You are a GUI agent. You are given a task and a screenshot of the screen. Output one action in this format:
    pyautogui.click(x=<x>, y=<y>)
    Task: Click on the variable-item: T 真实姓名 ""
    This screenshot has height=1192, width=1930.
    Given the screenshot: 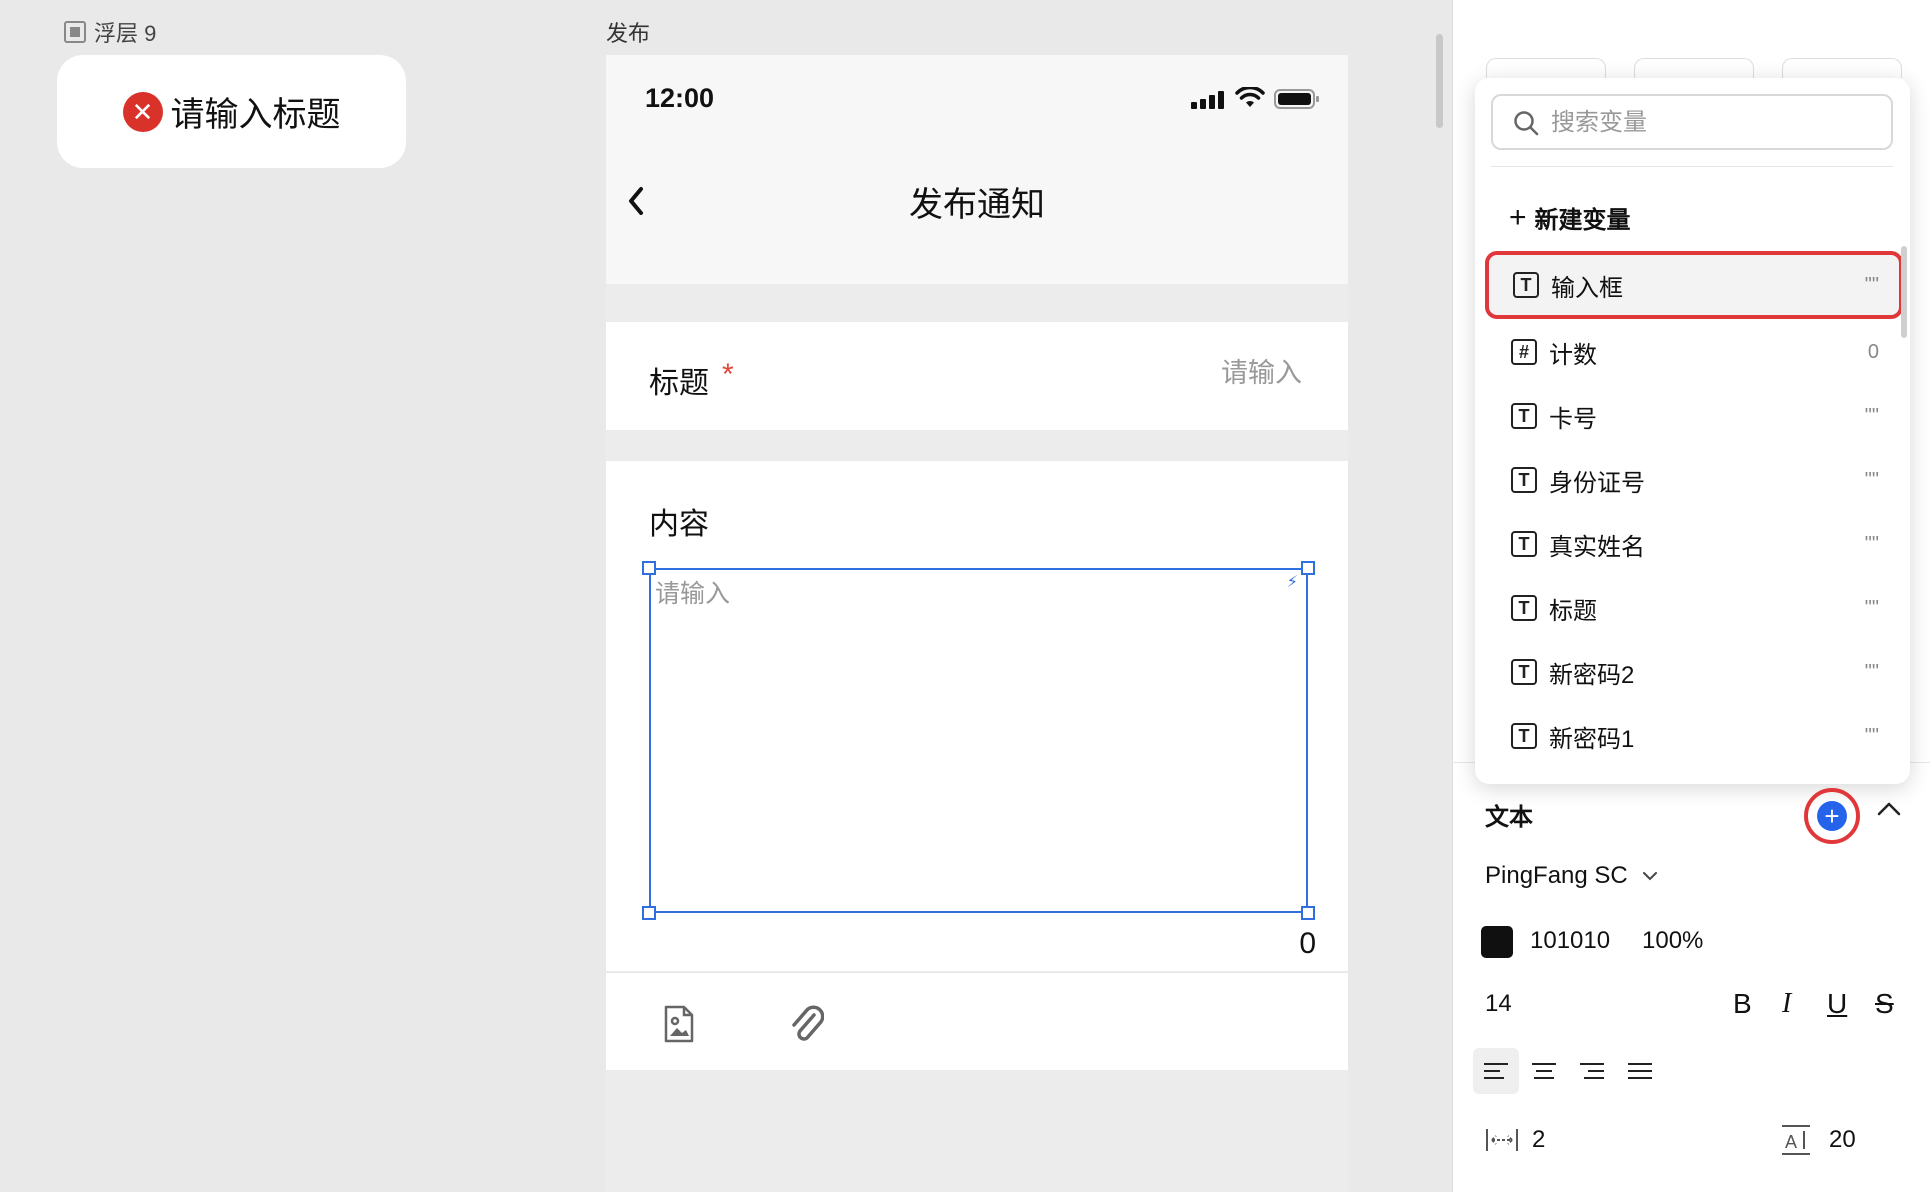 What is the action you would take?
    pyautogui.click(x=1693, y=544)
    